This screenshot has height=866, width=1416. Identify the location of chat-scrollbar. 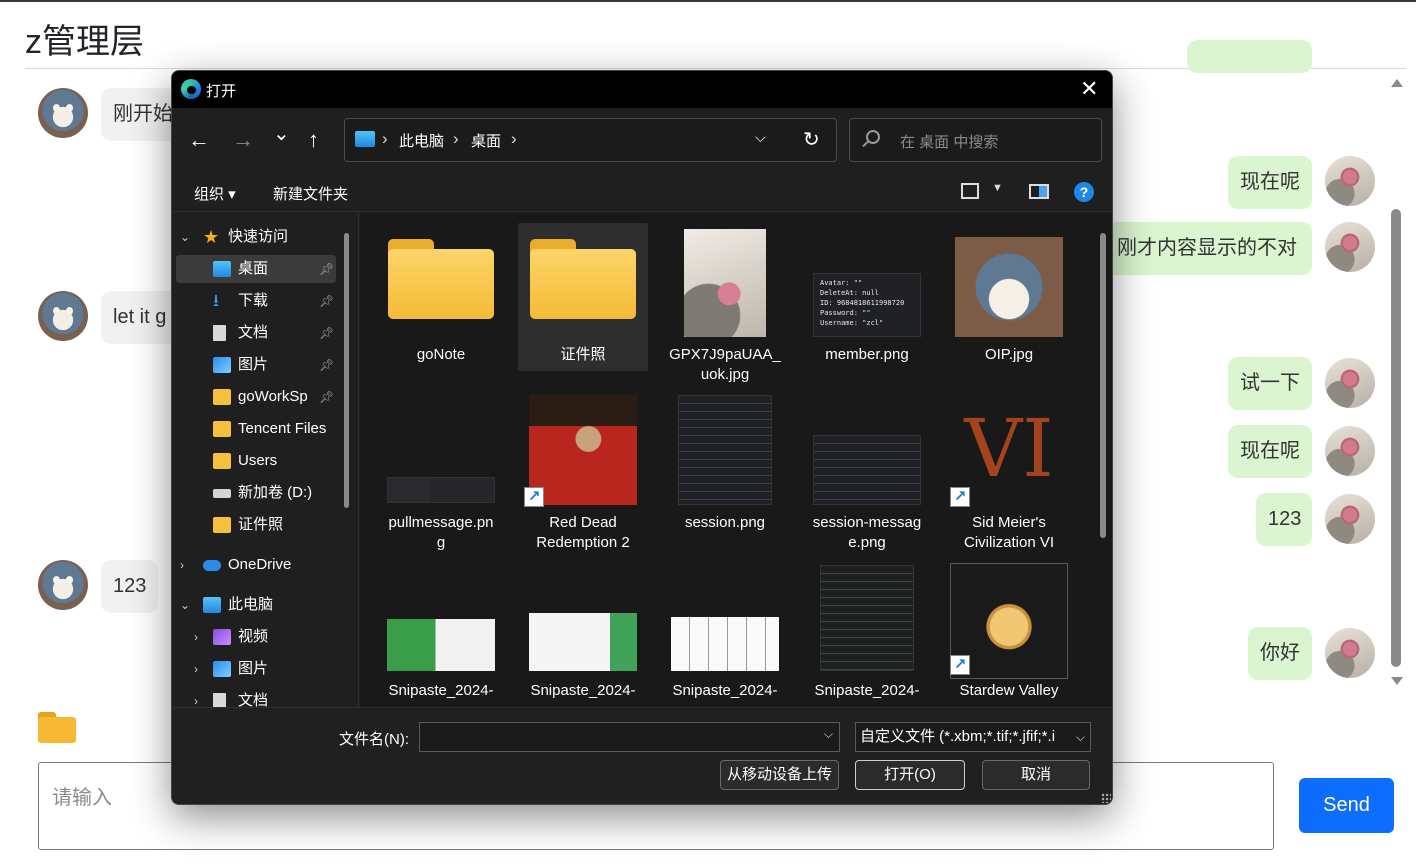
(1397, 381).